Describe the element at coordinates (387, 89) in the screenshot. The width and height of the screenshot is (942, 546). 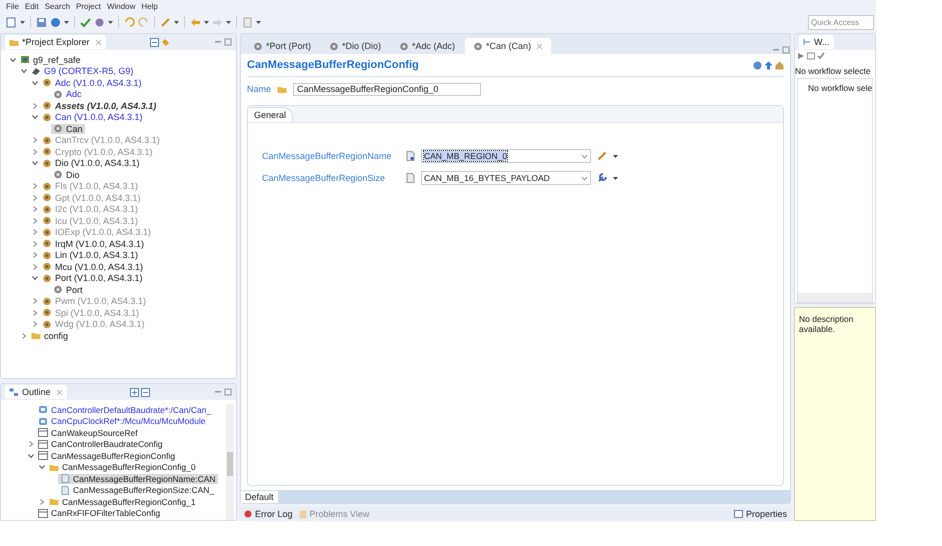
I see `name-field: CanMessageBufferRegionConfig_0` at that location.